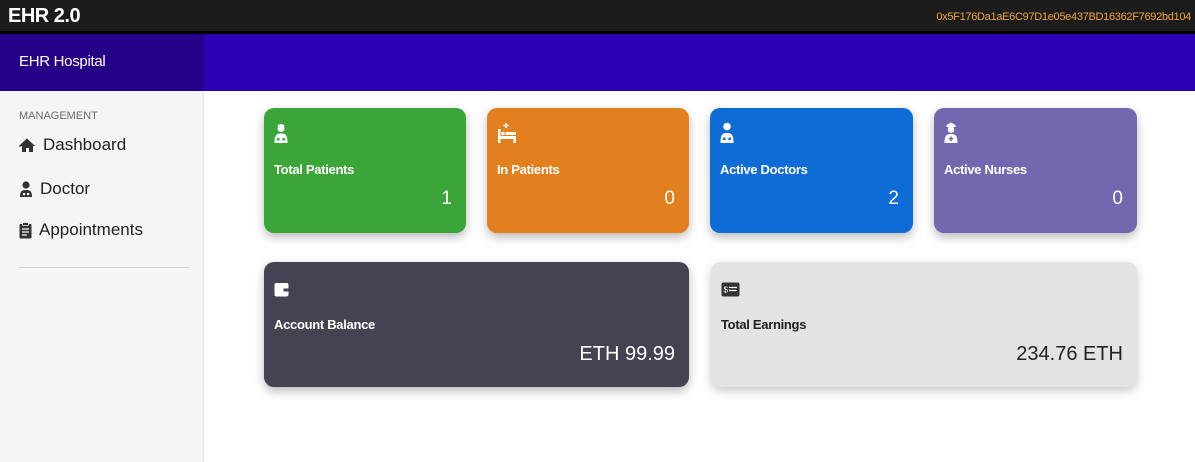  What do you see at coordinates (476, 324) in the screenshot?
I see `account-balance-card: Account Balance ETH 99.99` at bounding box center [476, 324].